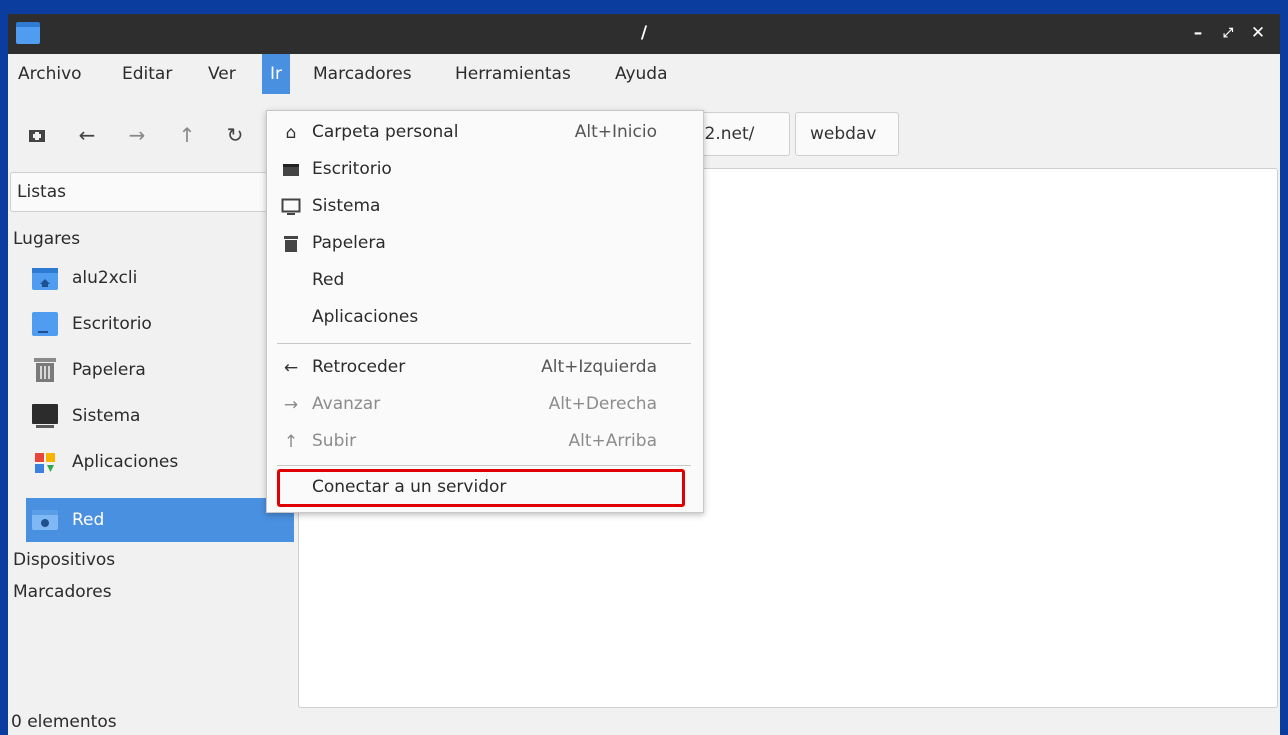 This screenshot has height=735, width=1288. Describe the element at coordinates (485, 281) in the screenshot. I see `menu-item-network: Red` at that location.